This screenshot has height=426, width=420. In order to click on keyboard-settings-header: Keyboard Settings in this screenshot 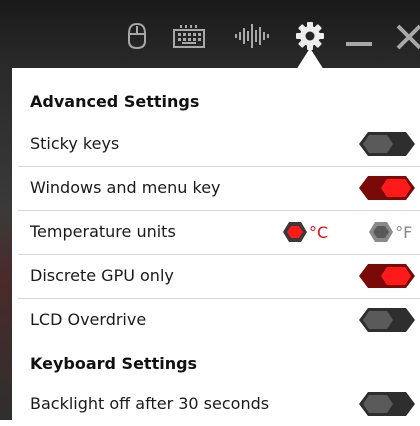, I will do `click(114, 363)`.